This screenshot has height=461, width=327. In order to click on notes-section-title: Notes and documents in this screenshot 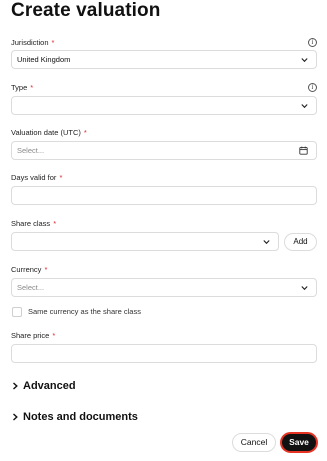, I will do `click(80, 417)`.